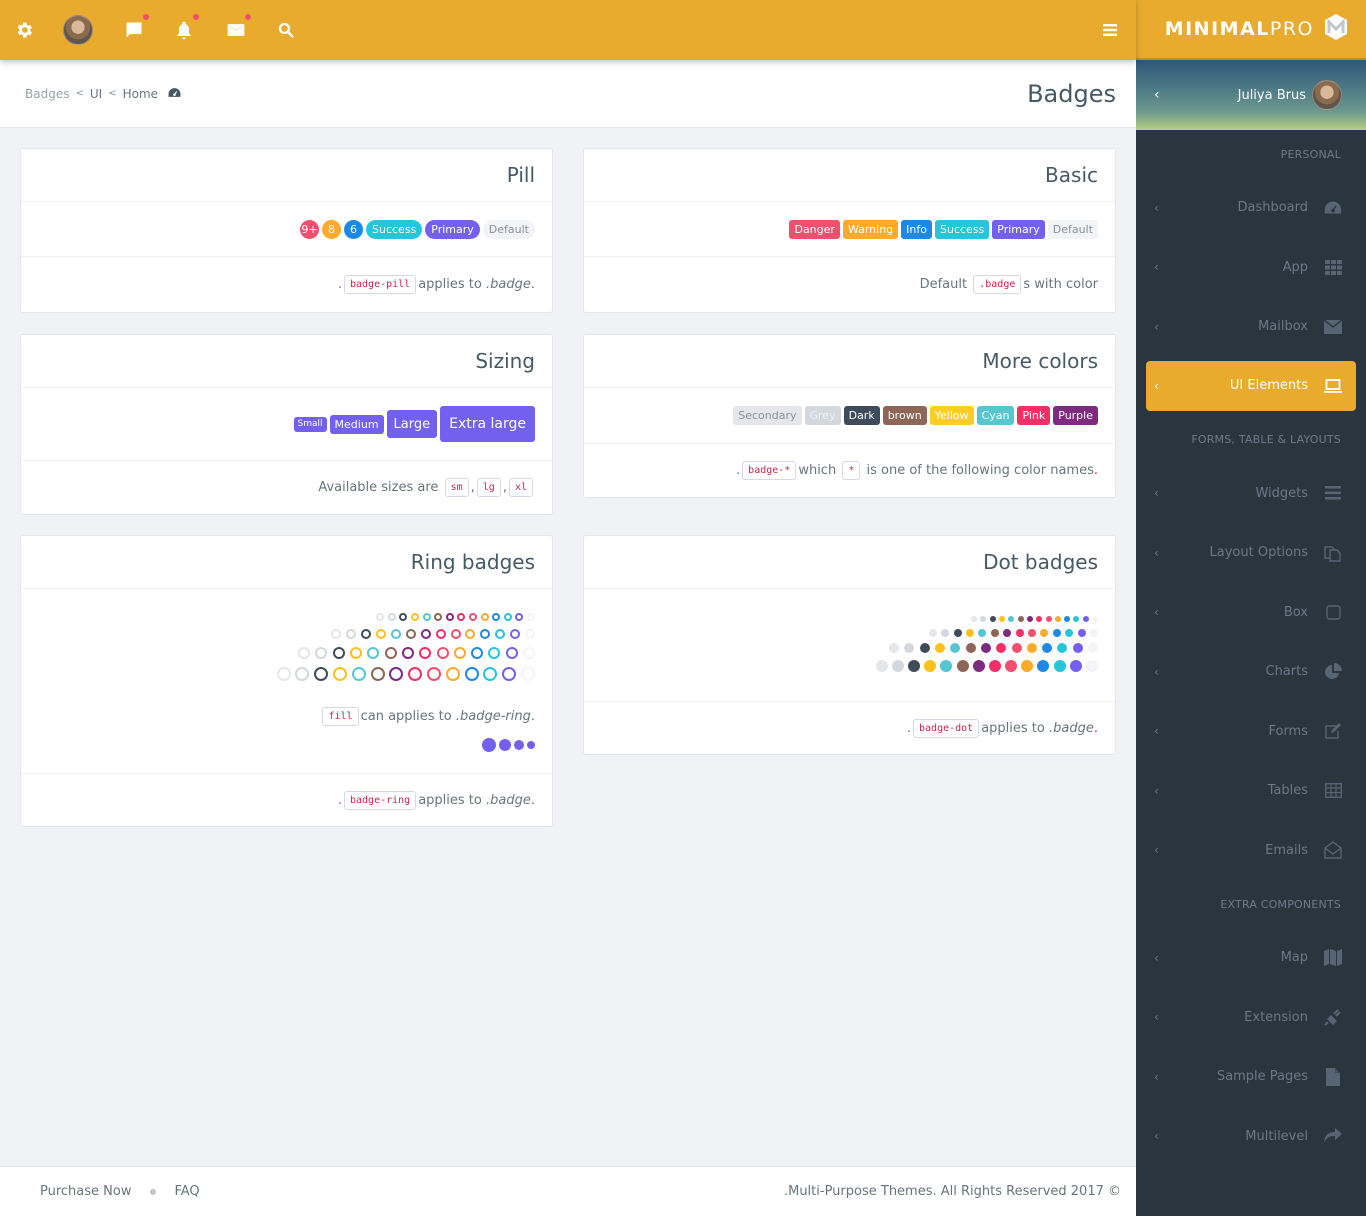 Image resolution: width=1366 pixels, height=1216 pixels. Describe the element at coordinates (1276, 1136) in the screenshot. I see `sidebar-item-label: Multilevel` at that location.